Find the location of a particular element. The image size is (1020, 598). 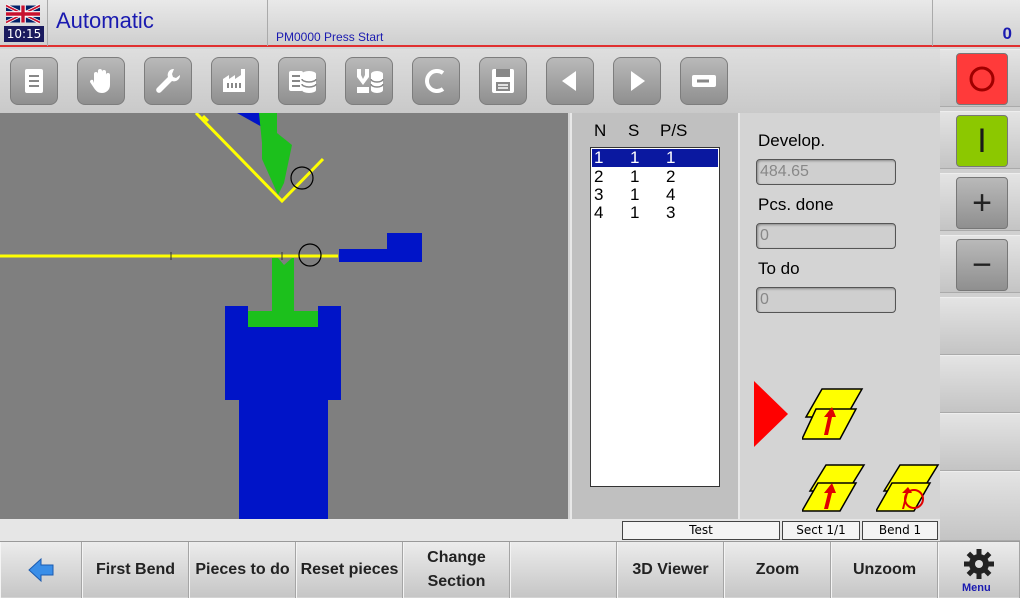

bend-sequence-up-icon is located at coordinates (835, 415).